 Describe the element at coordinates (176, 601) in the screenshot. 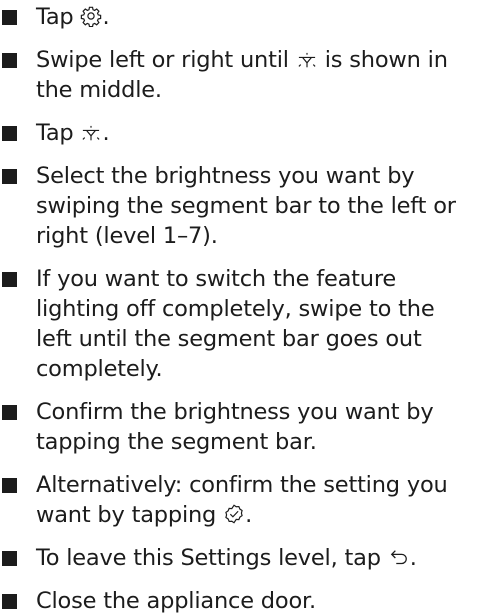

I see `step-text: Close the appliance door.` at that location.